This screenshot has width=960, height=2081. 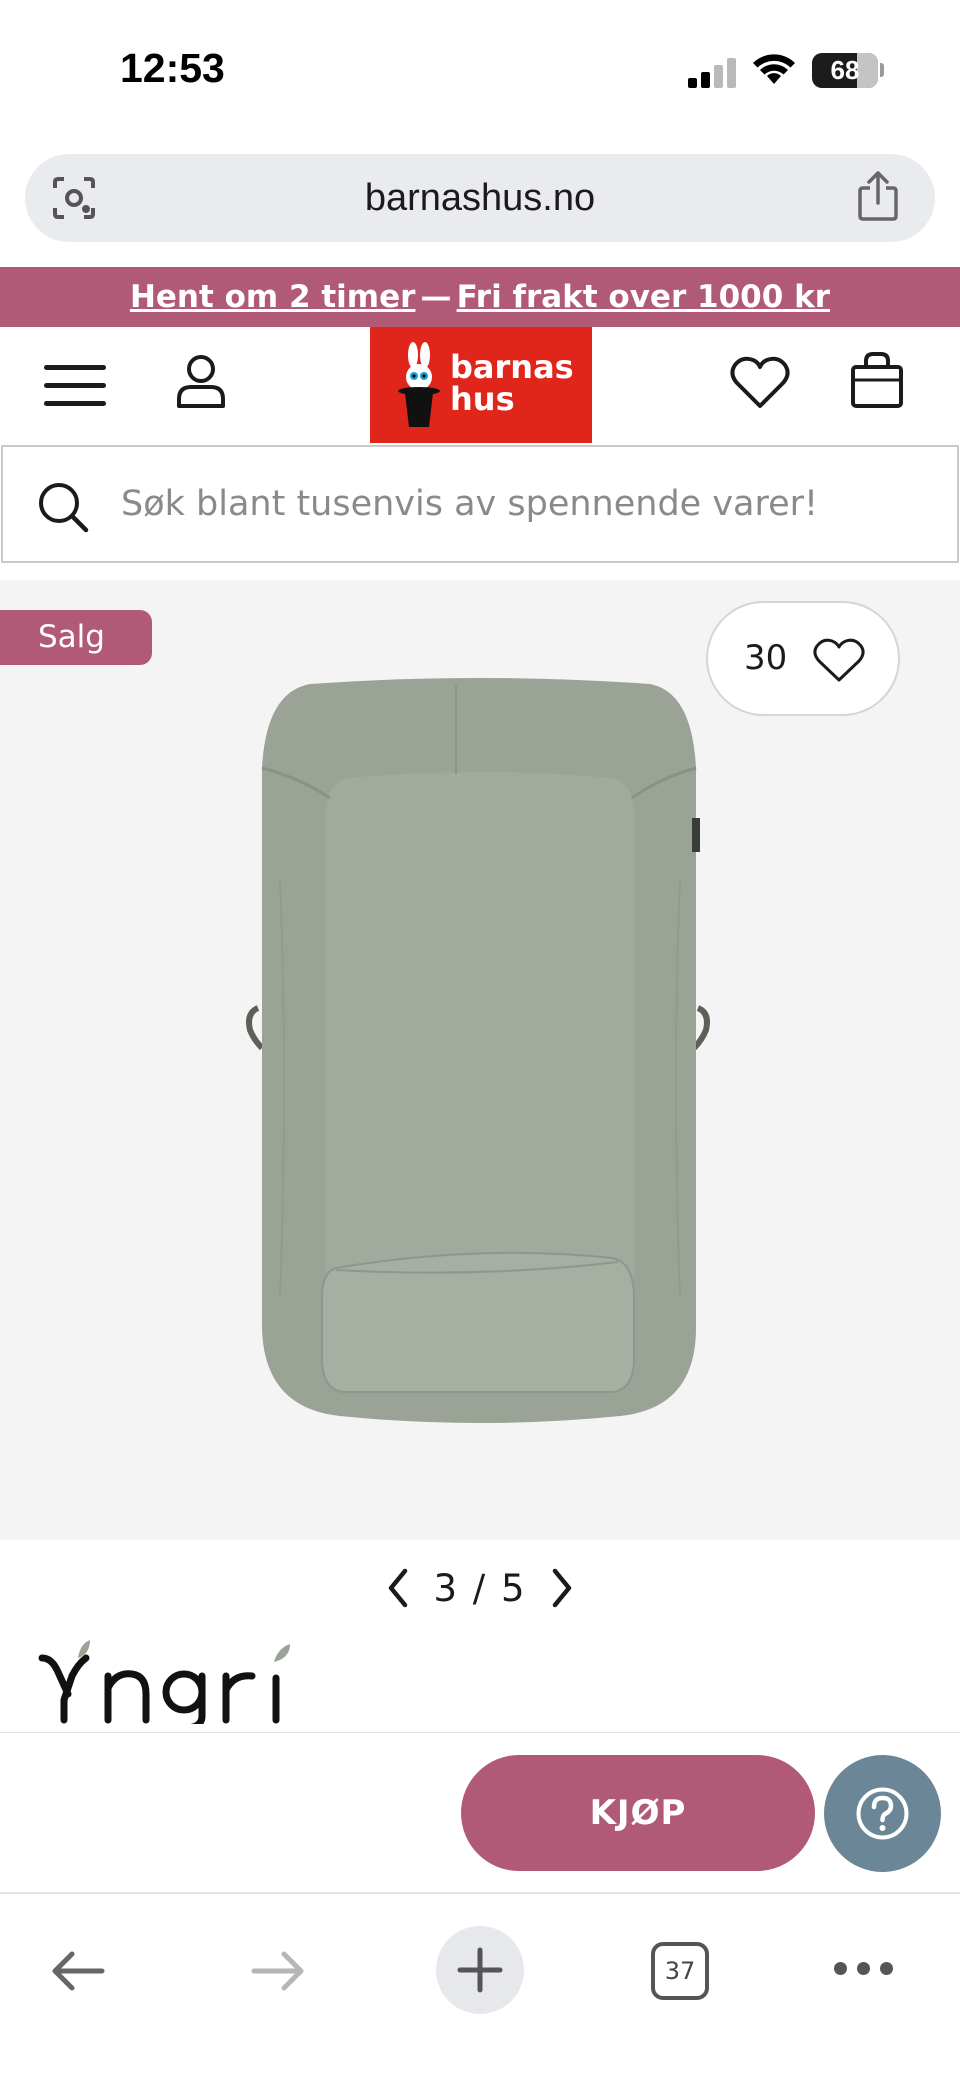 What do you see at coordinates (76, 386) in the screenshot?
I see `hamburger-menu-icon` at bounding box center [76, 386].